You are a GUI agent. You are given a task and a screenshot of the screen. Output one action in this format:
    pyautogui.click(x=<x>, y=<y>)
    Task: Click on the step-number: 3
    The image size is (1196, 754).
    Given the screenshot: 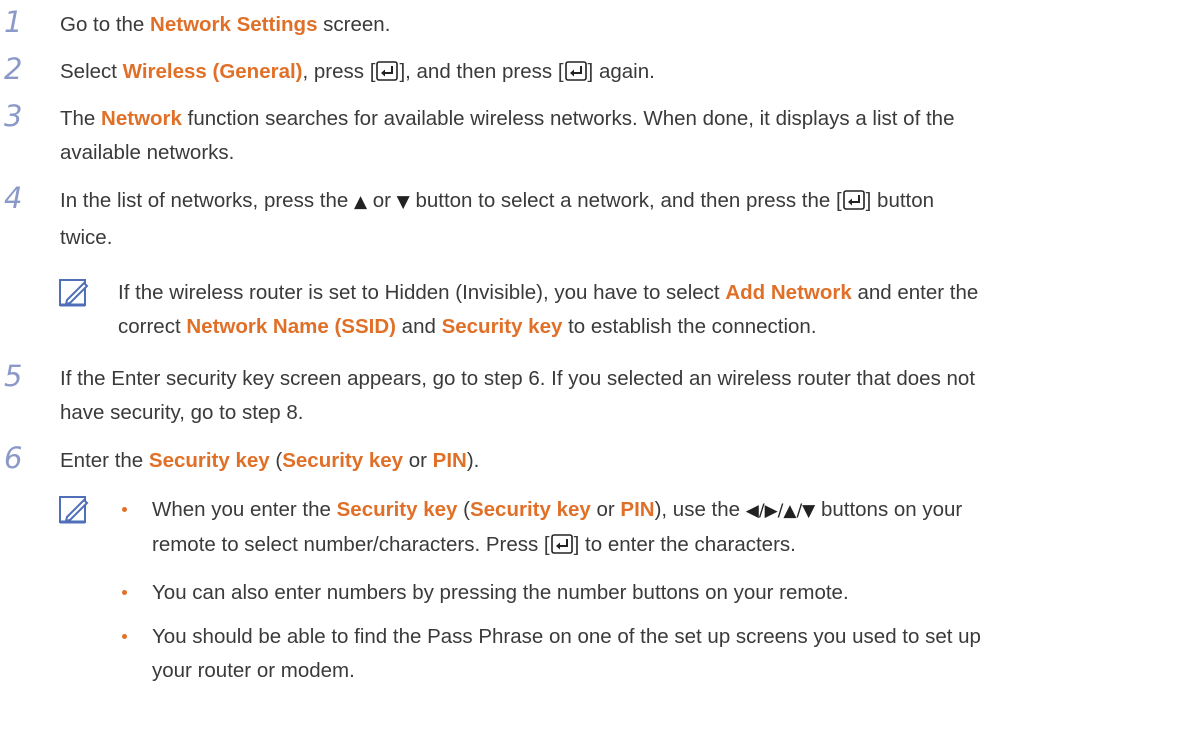 What is the action you would take?
    pyautogui.click(x=13, y=116)
    